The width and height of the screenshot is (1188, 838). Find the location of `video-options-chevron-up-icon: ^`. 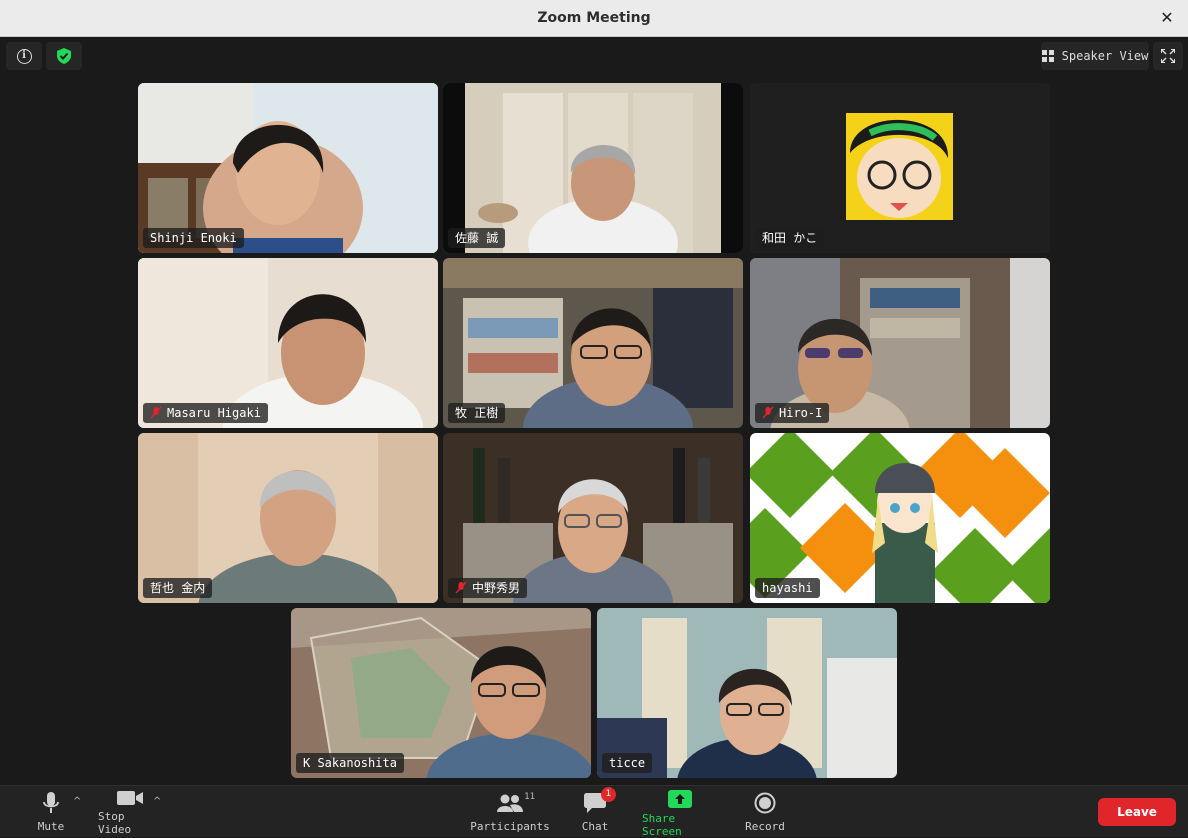

video-options-chevron-up-icon: ^ is located at coordinates (157, 801).